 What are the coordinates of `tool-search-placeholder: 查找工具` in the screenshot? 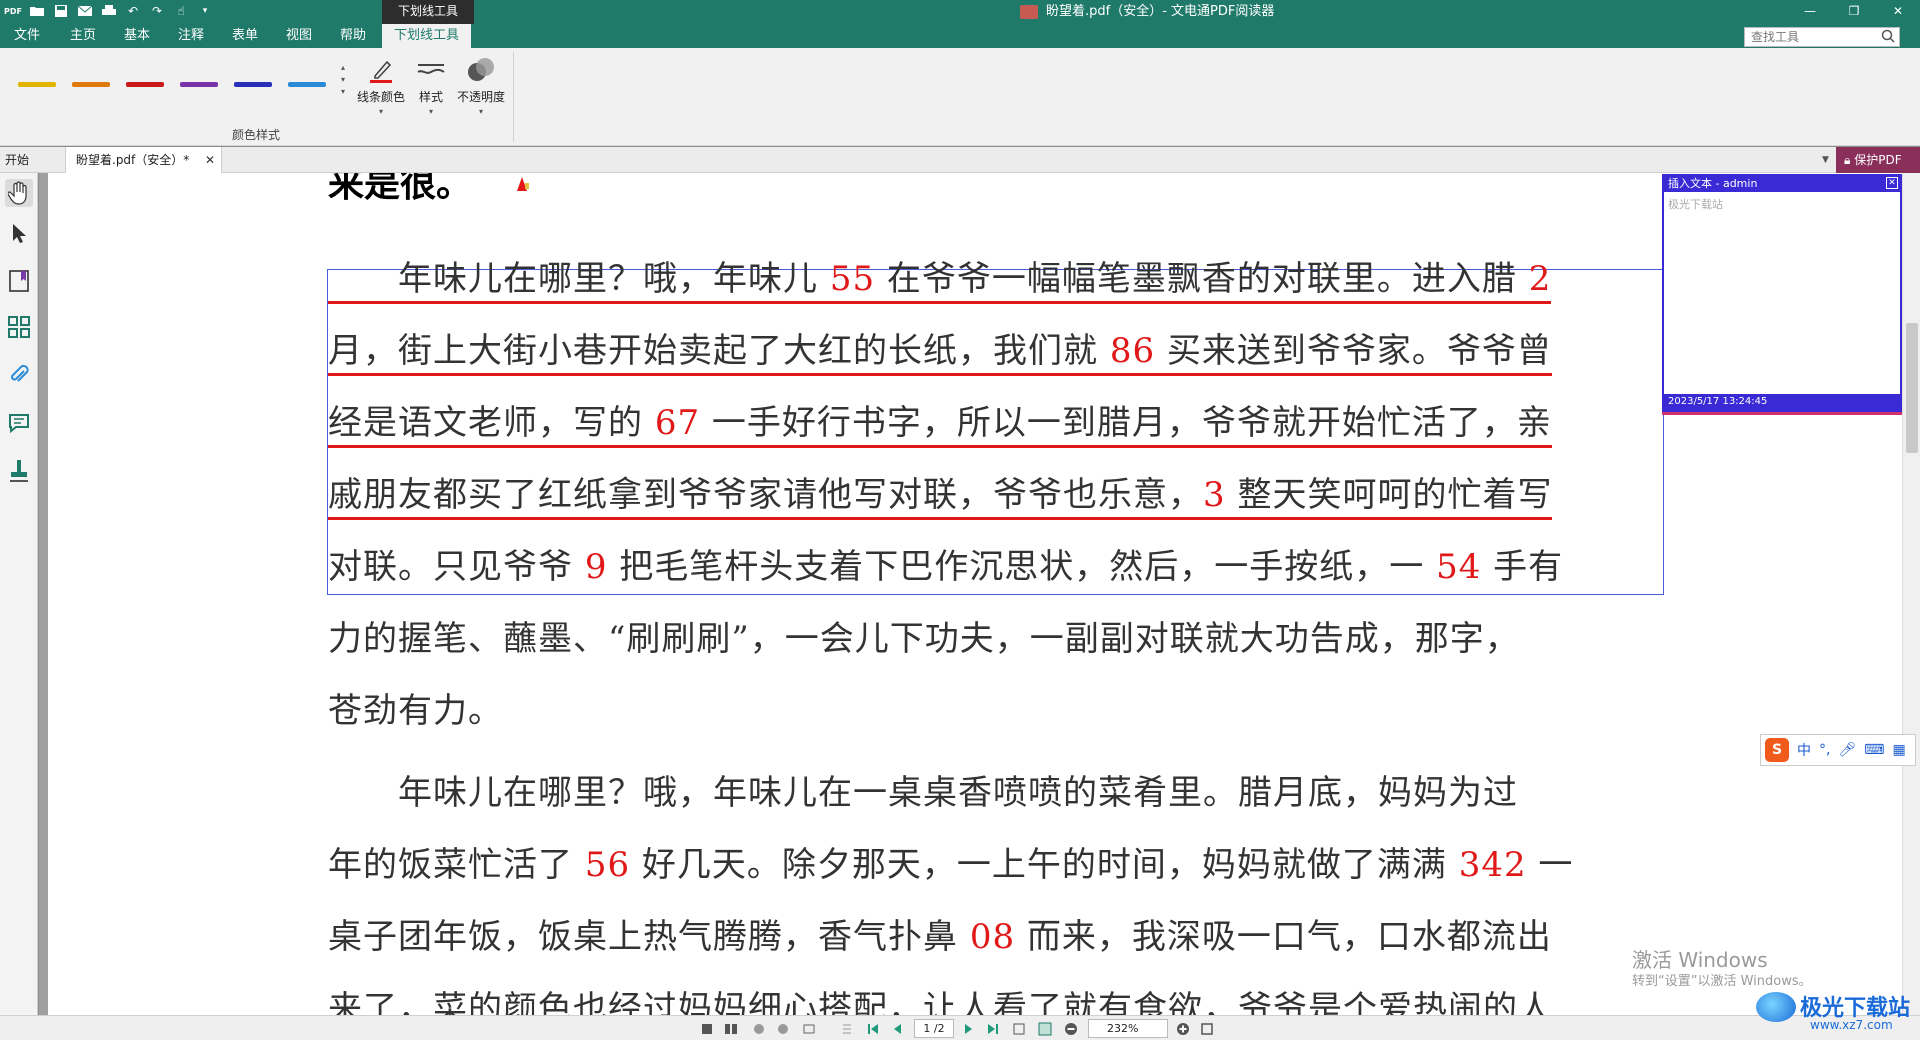 It's located at (1775, 37).